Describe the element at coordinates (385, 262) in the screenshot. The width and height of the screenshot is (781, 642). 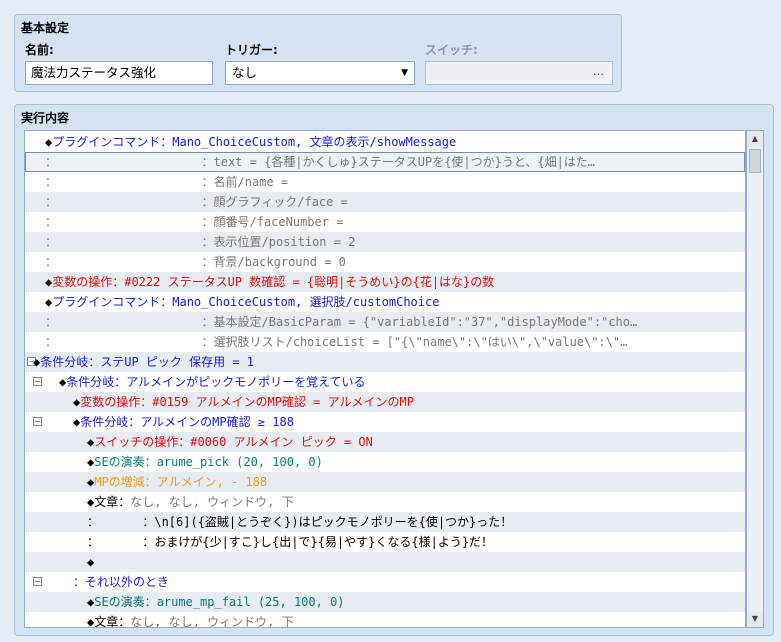
I see `command-row: ： ：背景/background = 0` at that location.